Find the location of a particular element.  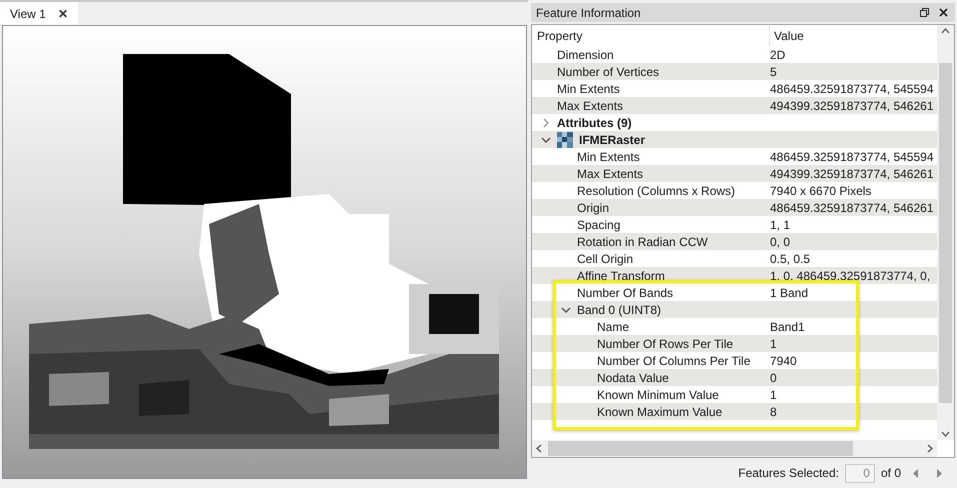

property-value: 5 is located at coordinates (773, 72).